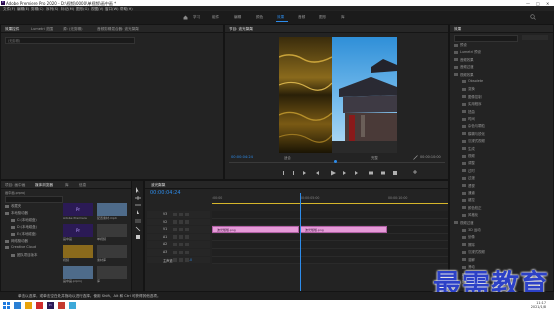  What do you see at coordinates (178, 237) in the screenshot?
I see `track-header: A1` at bounding box center [178, 237].